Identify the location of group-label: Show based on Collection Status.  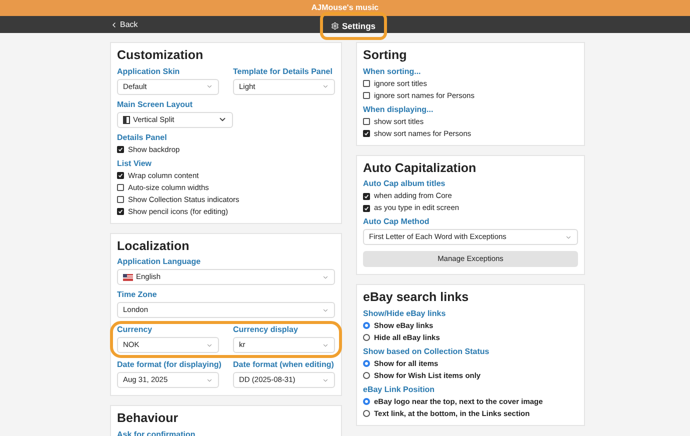
(426, 352).